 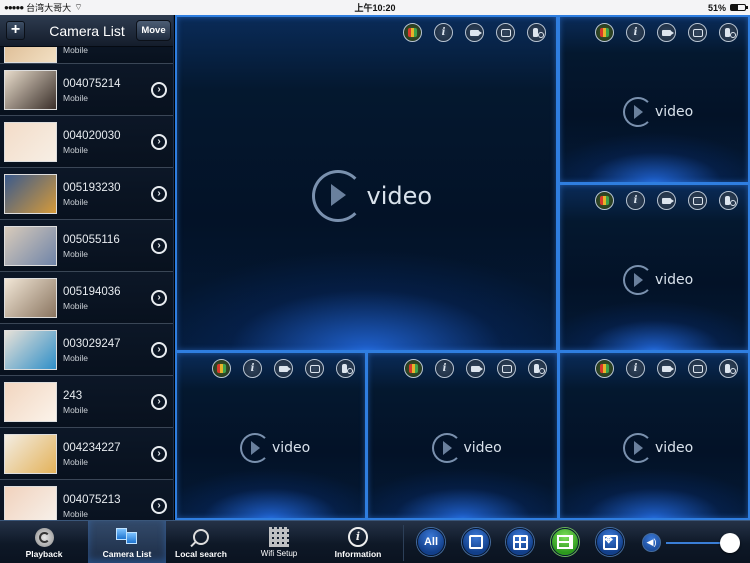 What do you see at coordinates (86, 194) in the screenshot?
I see `camera-list-item: 005193230 Mobile ›` at bounding box center [86, 194].